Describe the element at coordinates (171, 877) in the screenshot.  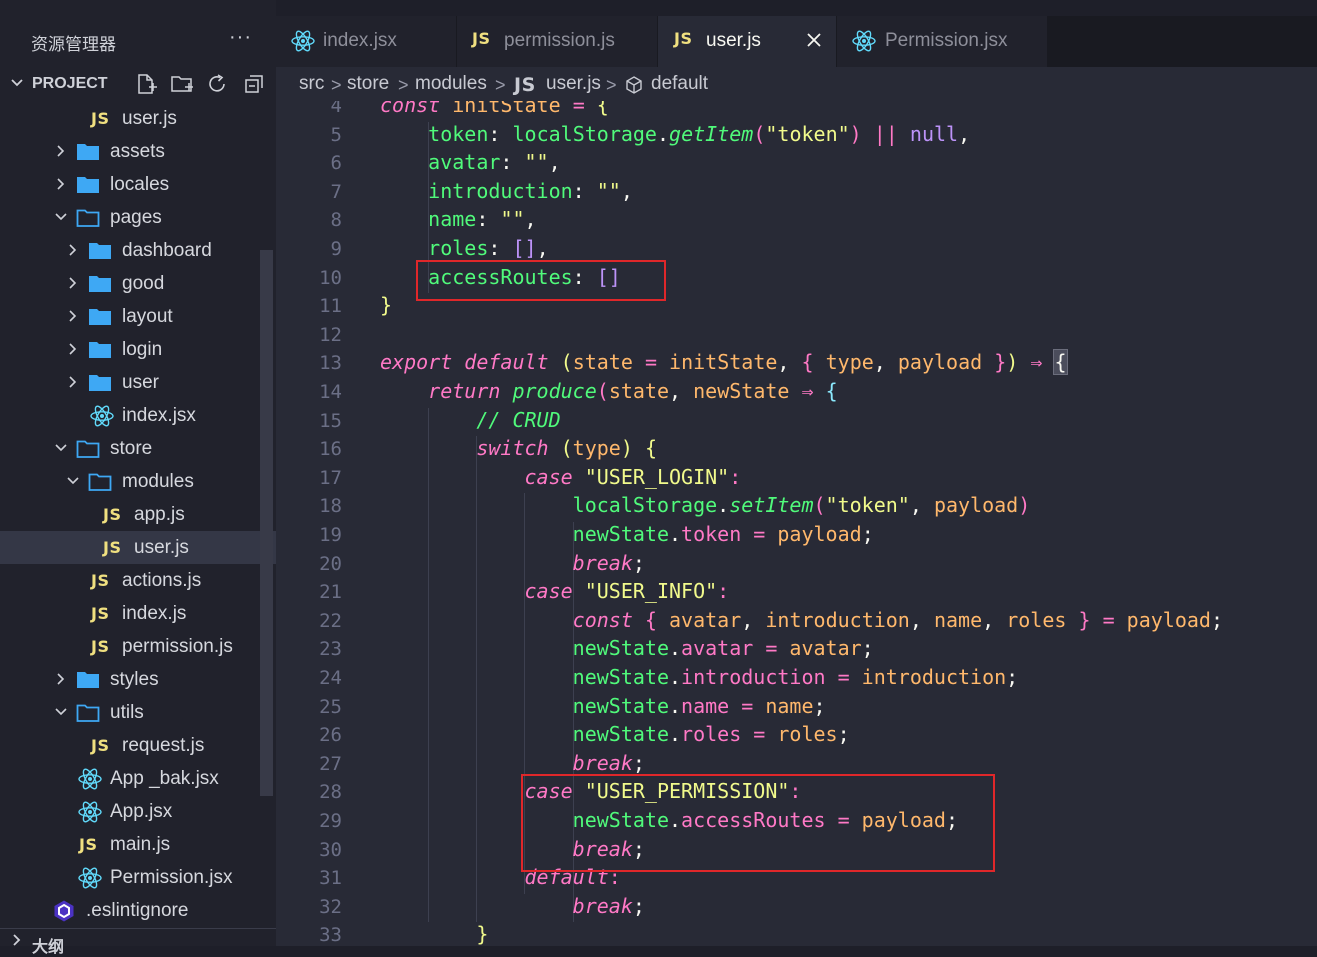
I see `tree-item-label: Permission.jsx` at that location.